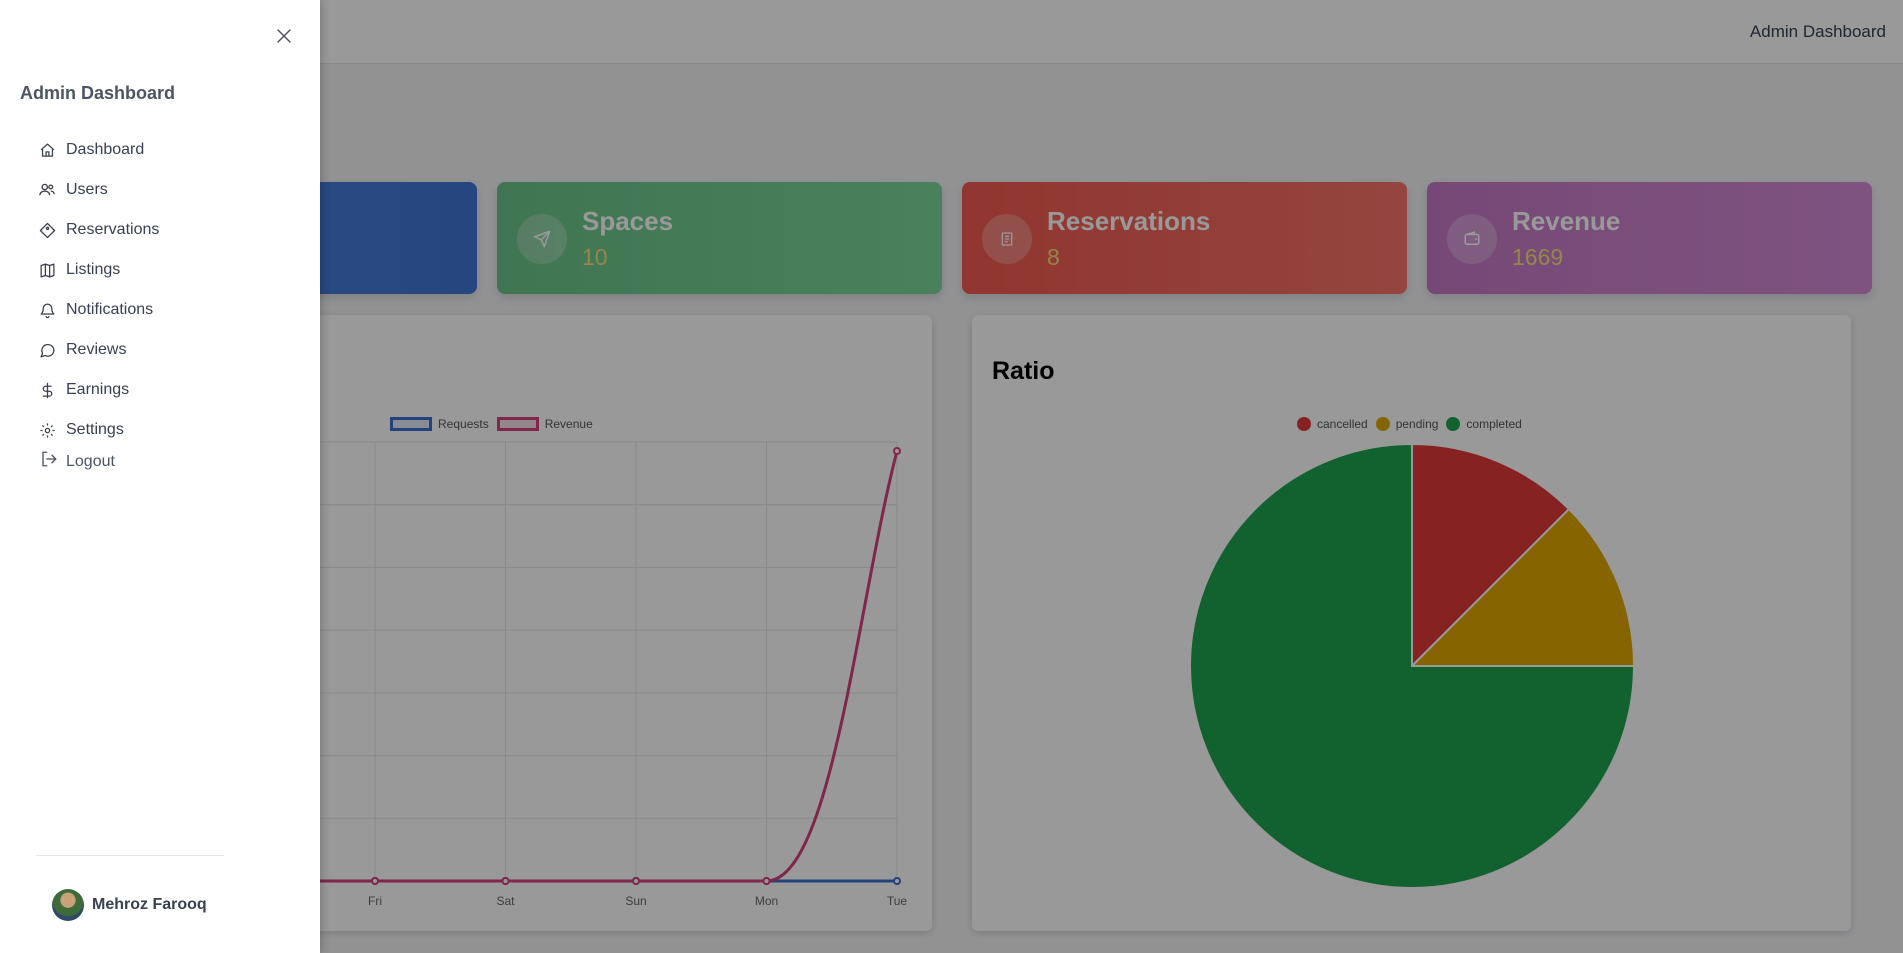 The width and height of the screenshot is (1903, 953). I want to click on gear-icon, so click(47, 430).